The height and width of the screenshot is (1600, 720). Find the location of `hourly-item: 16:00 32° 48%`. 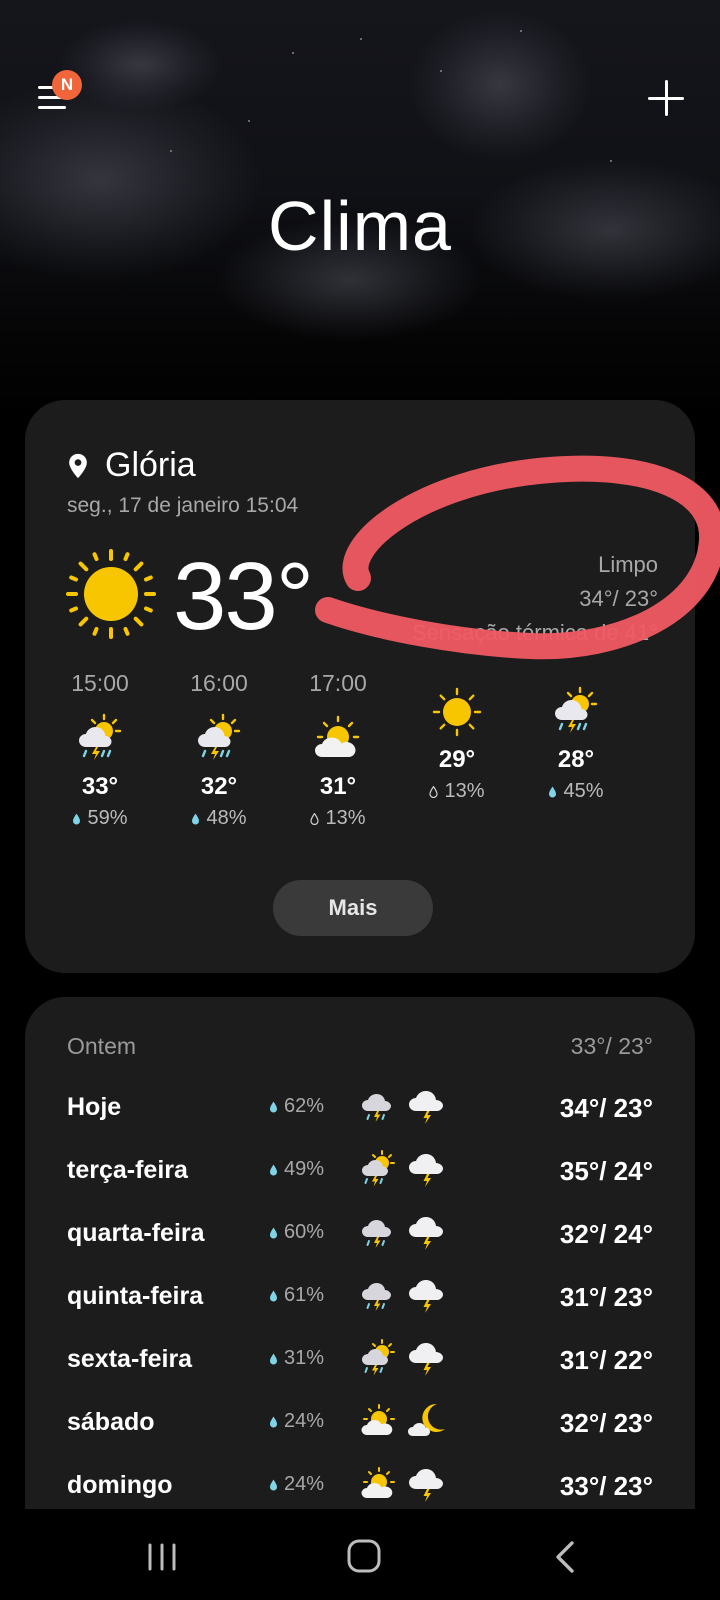

hourly-item: 16:00 32° 48% is located at coordinates (219, 749).